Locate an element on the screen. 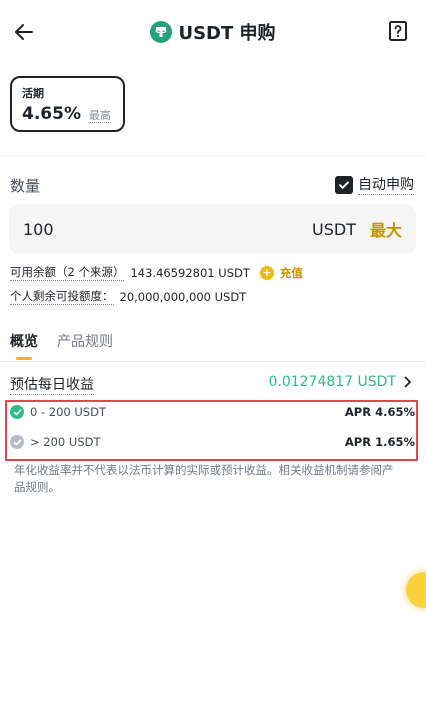  page-header: USDT 申购 is located at coordinates (213, 32).